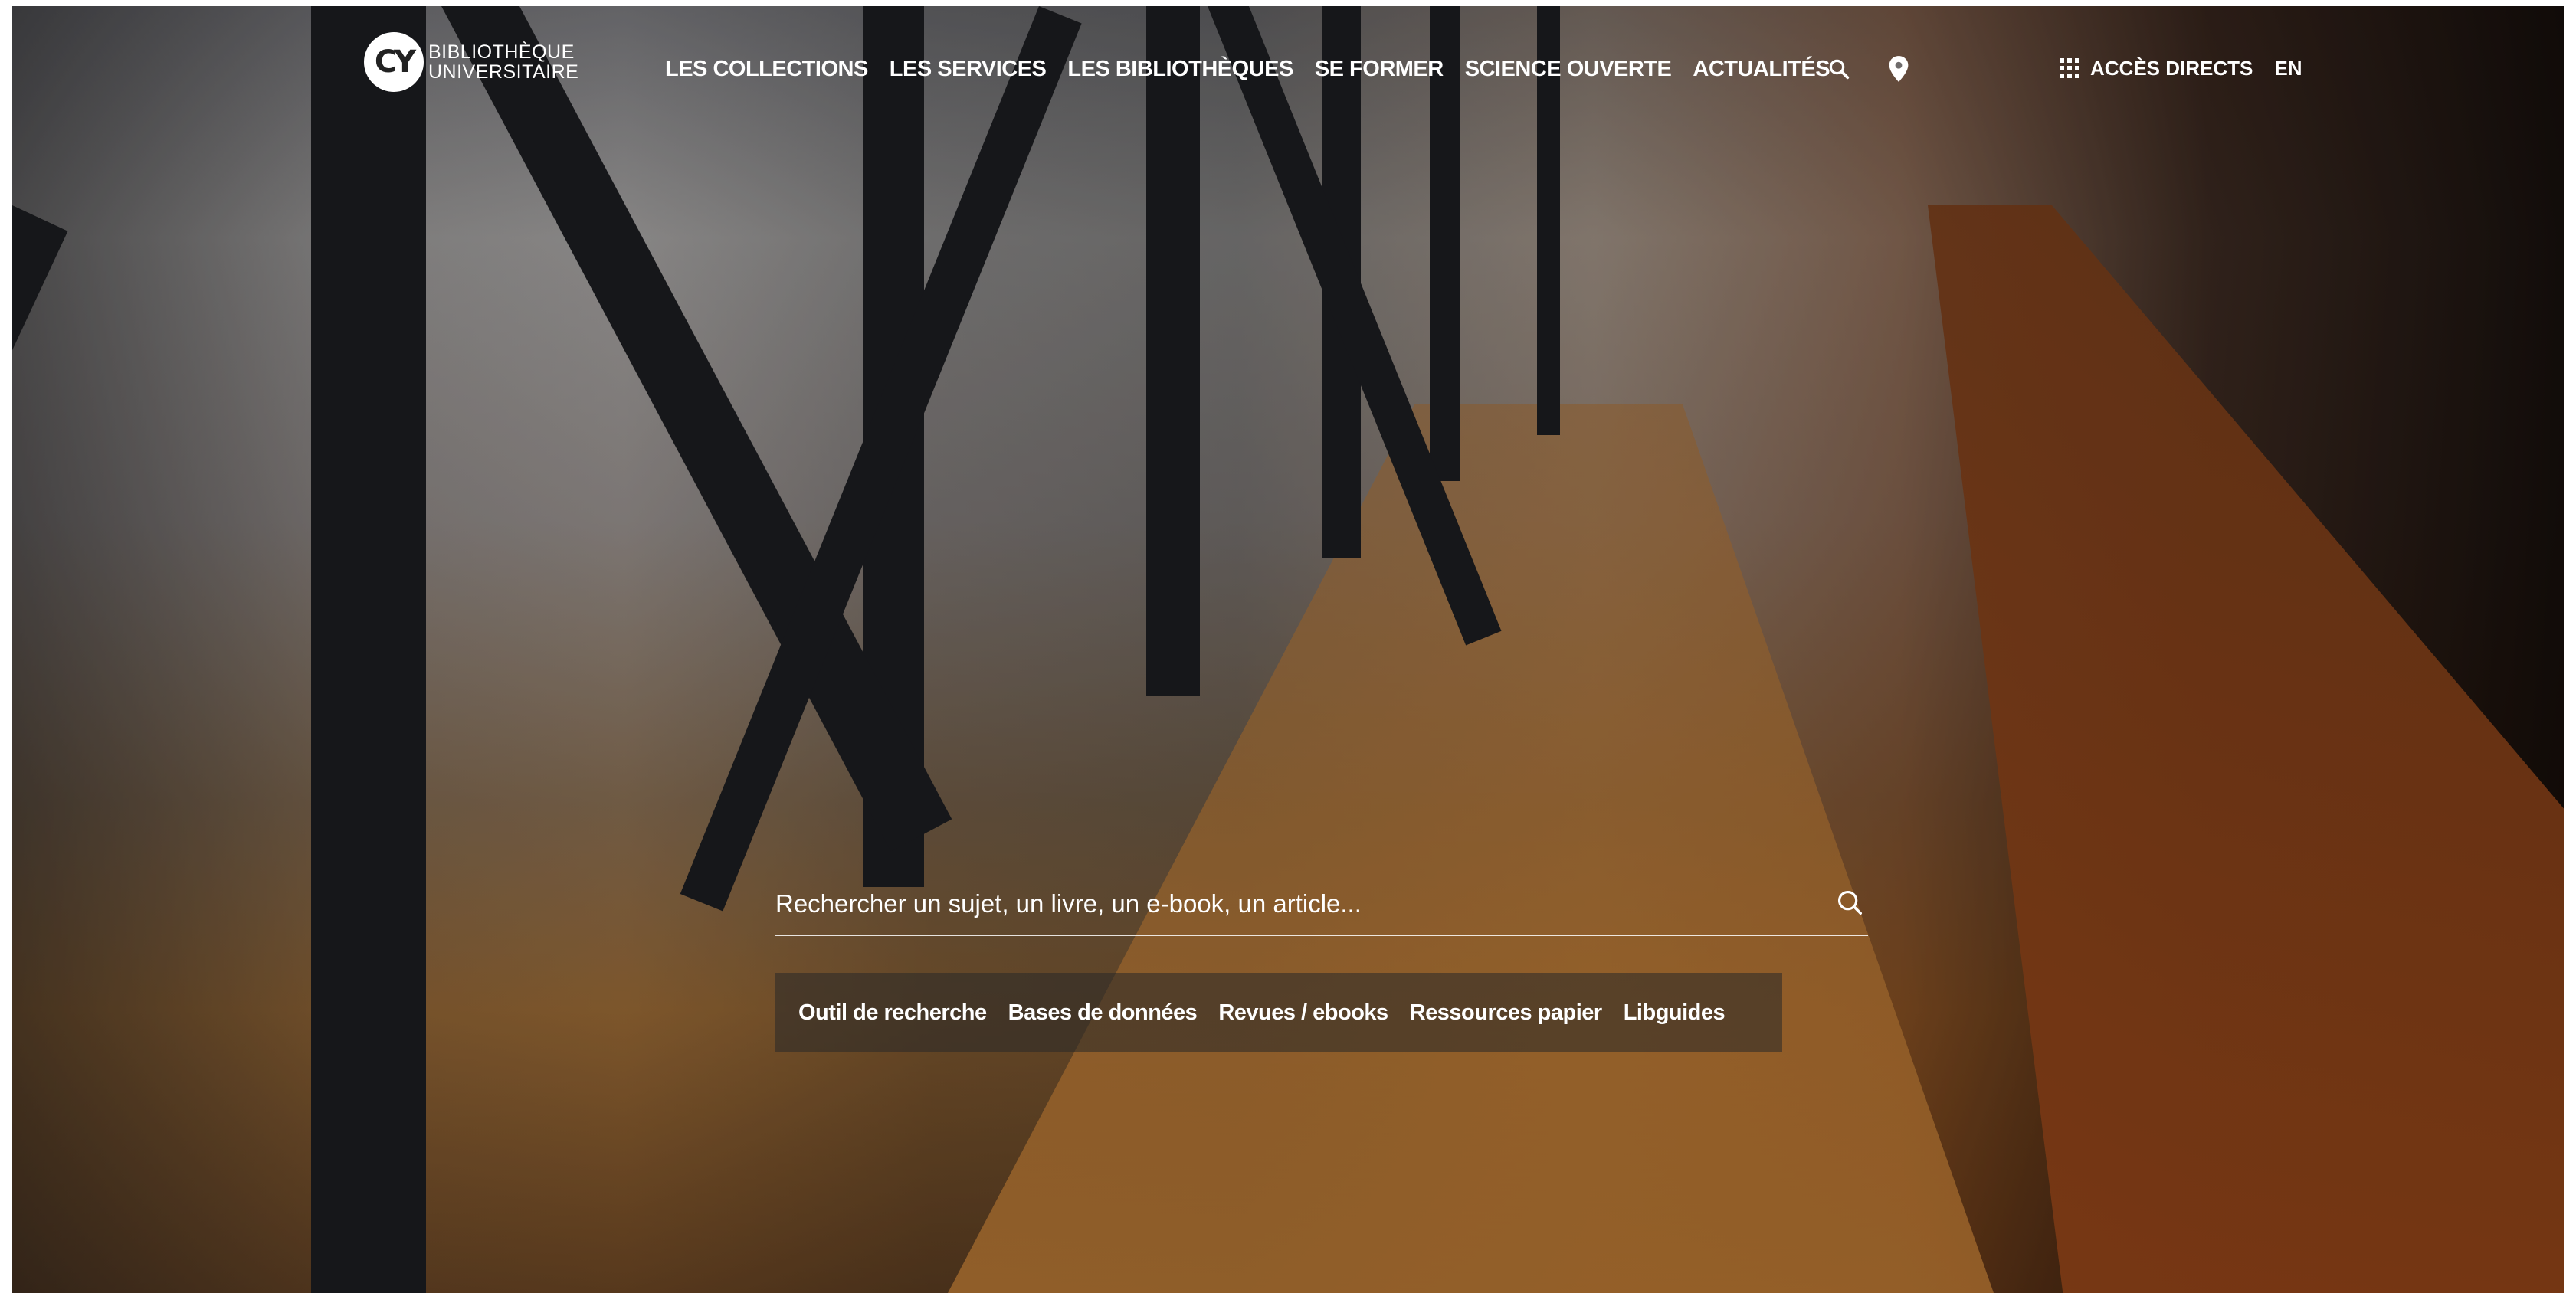  I want to click on quick-link-search-tool: Outil de recherche, so click(893, 1013).